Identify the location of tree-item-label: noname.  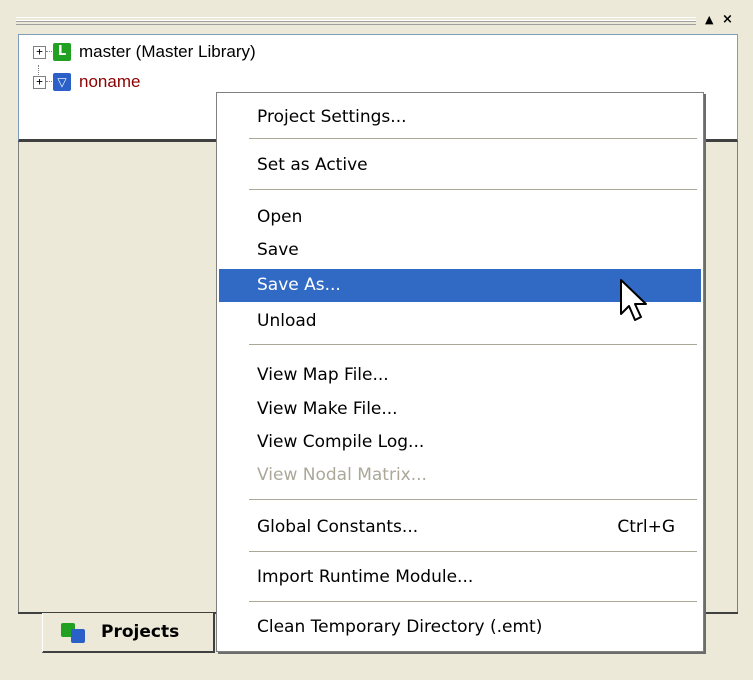
(109, 82).